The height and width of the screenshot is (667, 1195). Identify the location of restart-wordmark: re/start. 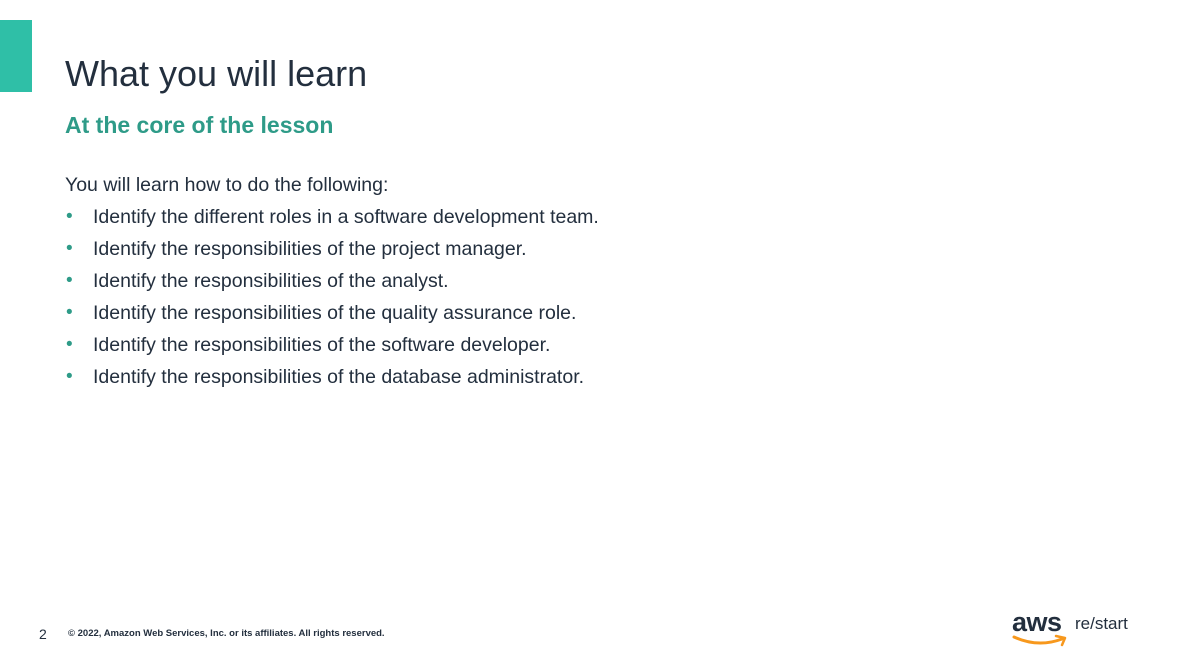
(1101, 623).